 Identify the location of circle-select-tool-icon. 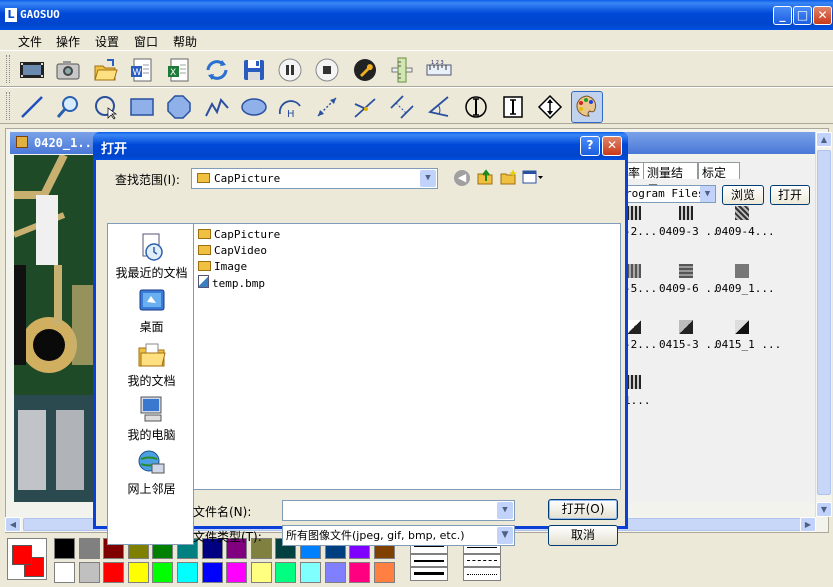
(106, 107).